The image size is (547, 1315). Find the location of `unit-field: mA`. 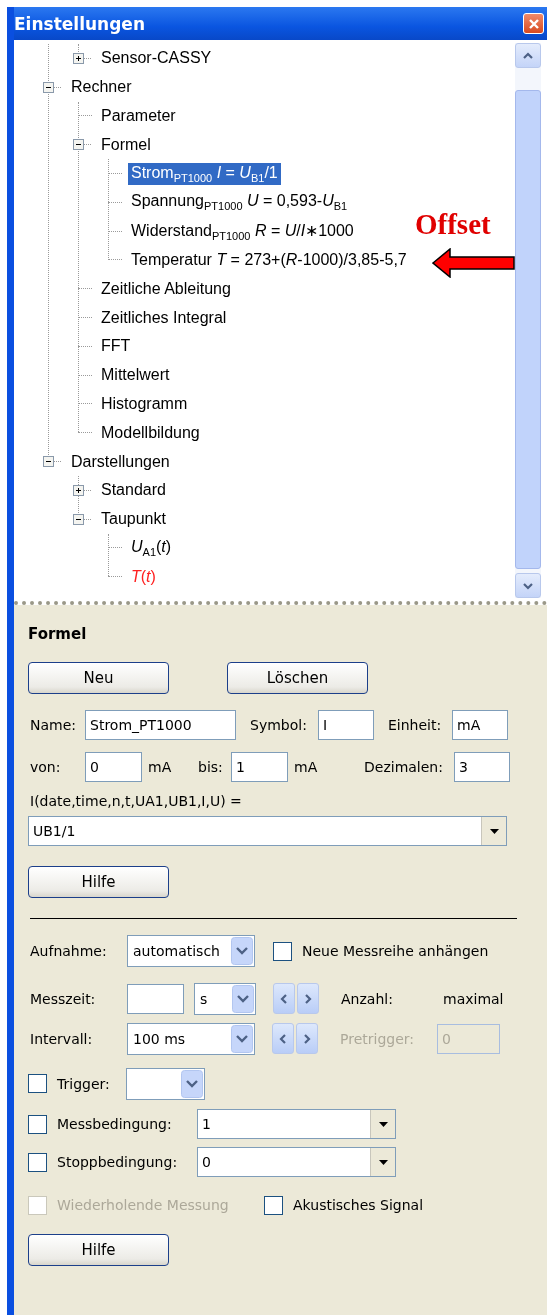

unit-field: mA is located at coordinates (480, 725).